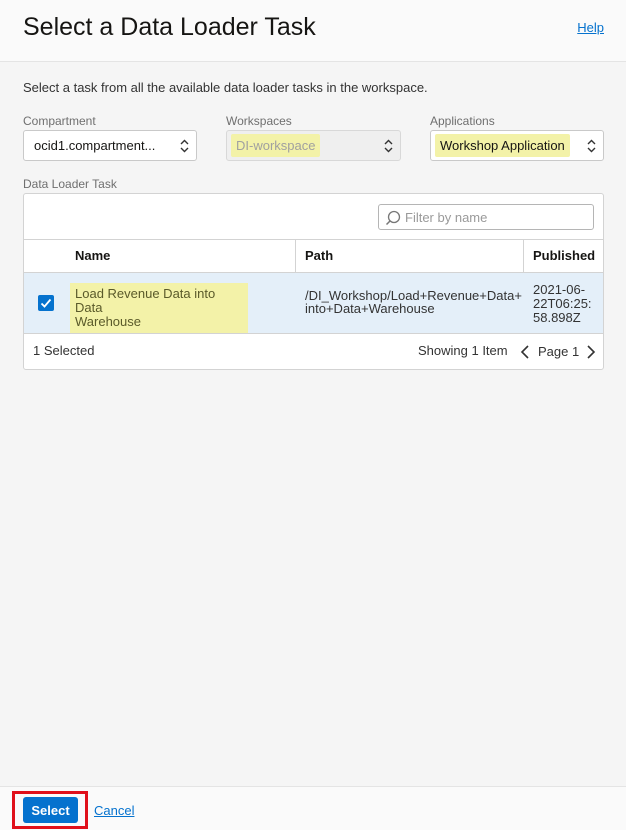 The width and height of the screenshot is (626, 830). What do you see at coordinates (562, 303) in the screenshot?
I see `published-line: 22T06:25:` at bounding box center [562, 303].